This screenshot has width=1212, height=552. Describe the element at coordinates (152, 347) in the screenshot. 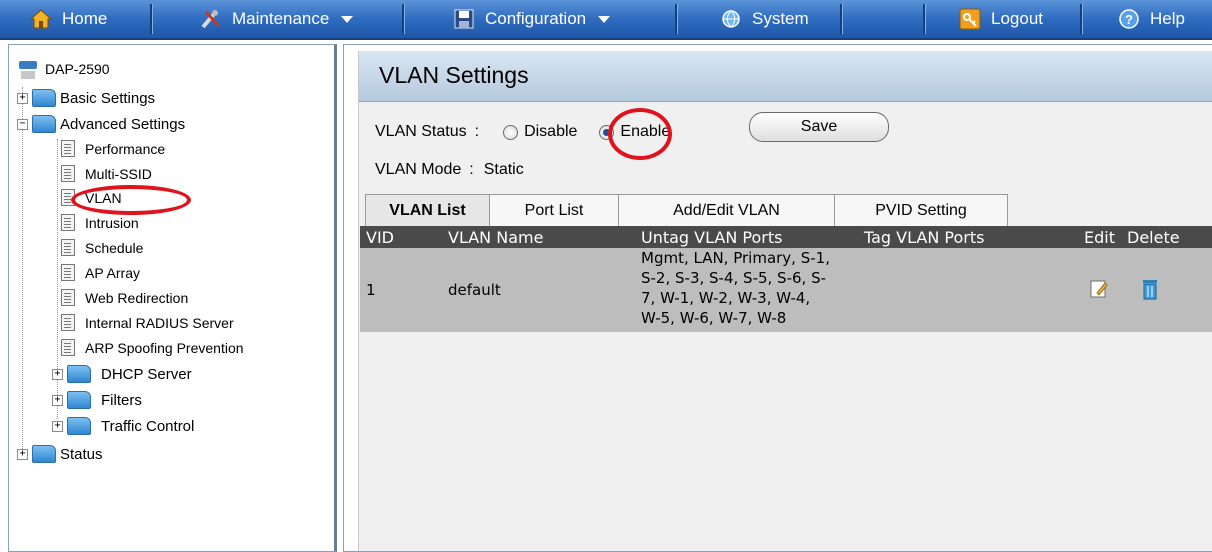

I see `tree-item-arp-spoofing-prevention: ARP Spoofing Prevention` at that location.